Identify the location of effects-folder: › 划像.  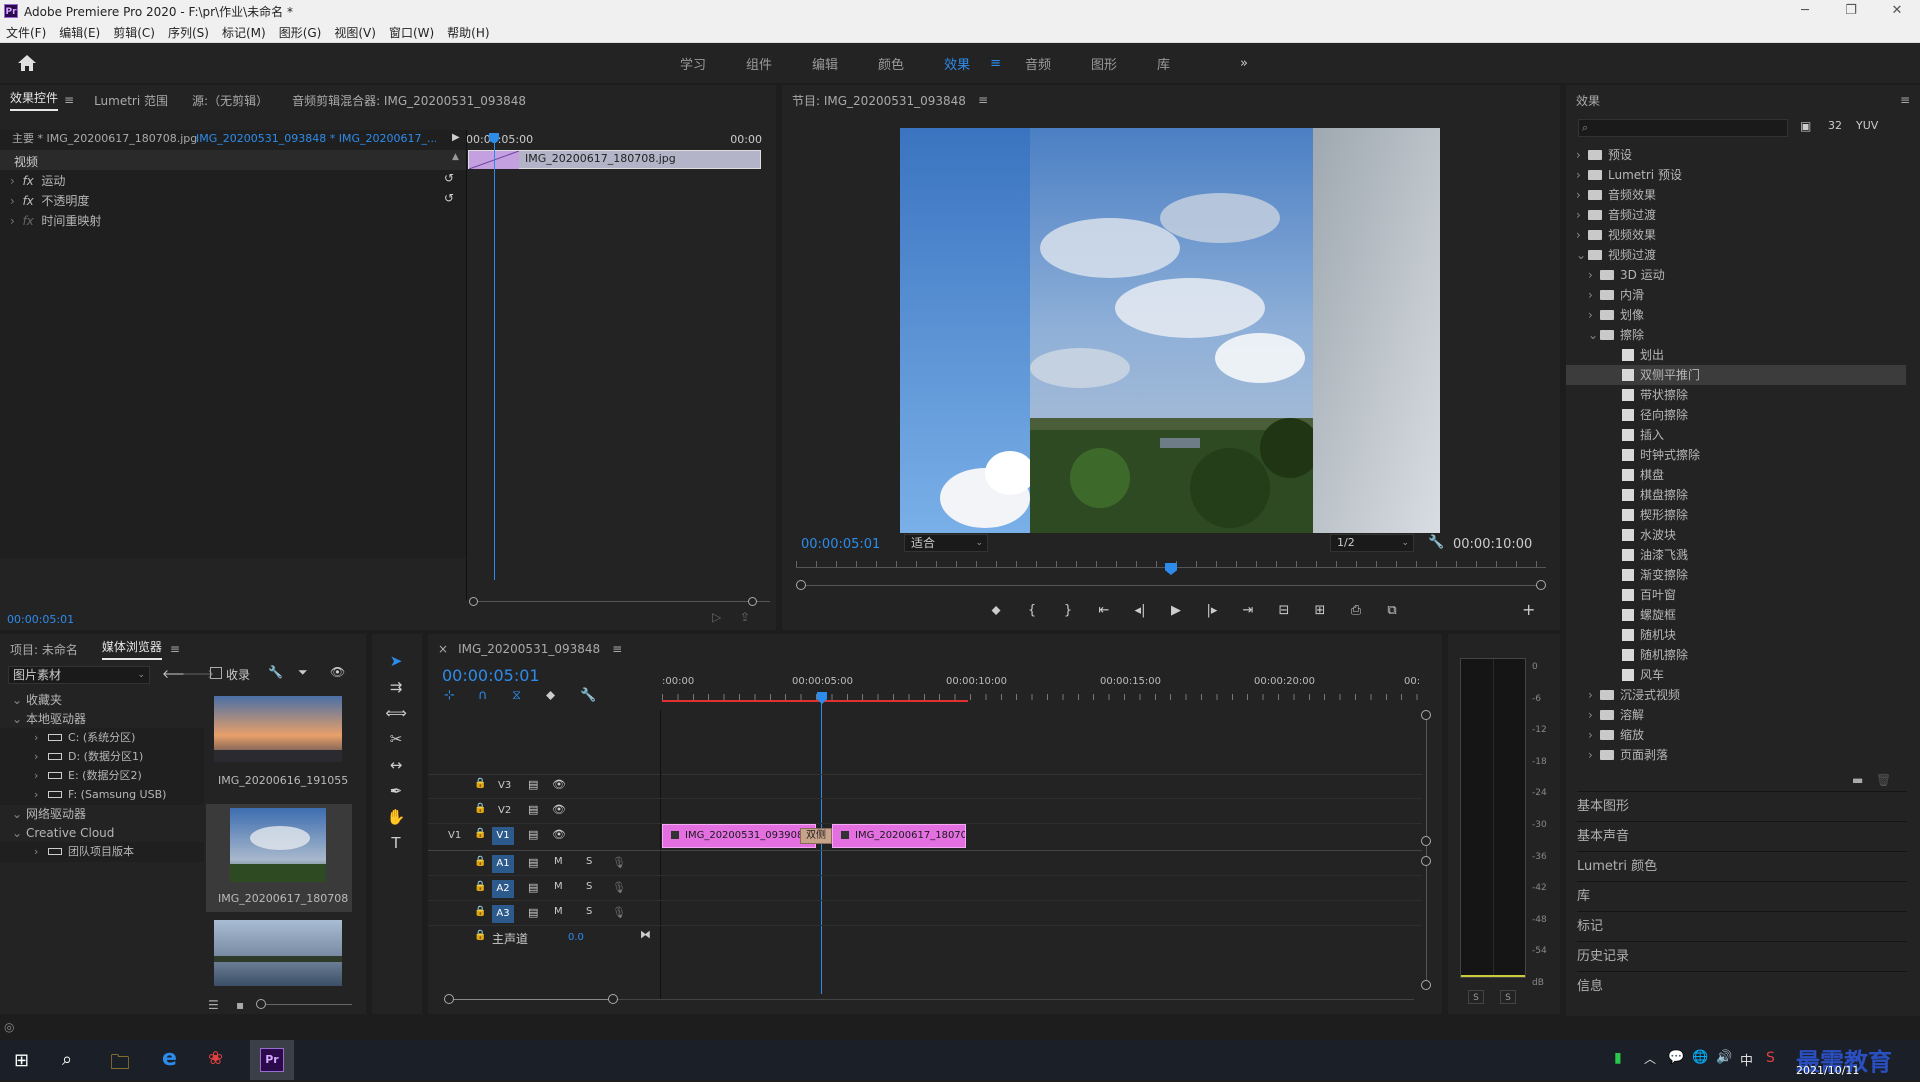
(1736, 315).